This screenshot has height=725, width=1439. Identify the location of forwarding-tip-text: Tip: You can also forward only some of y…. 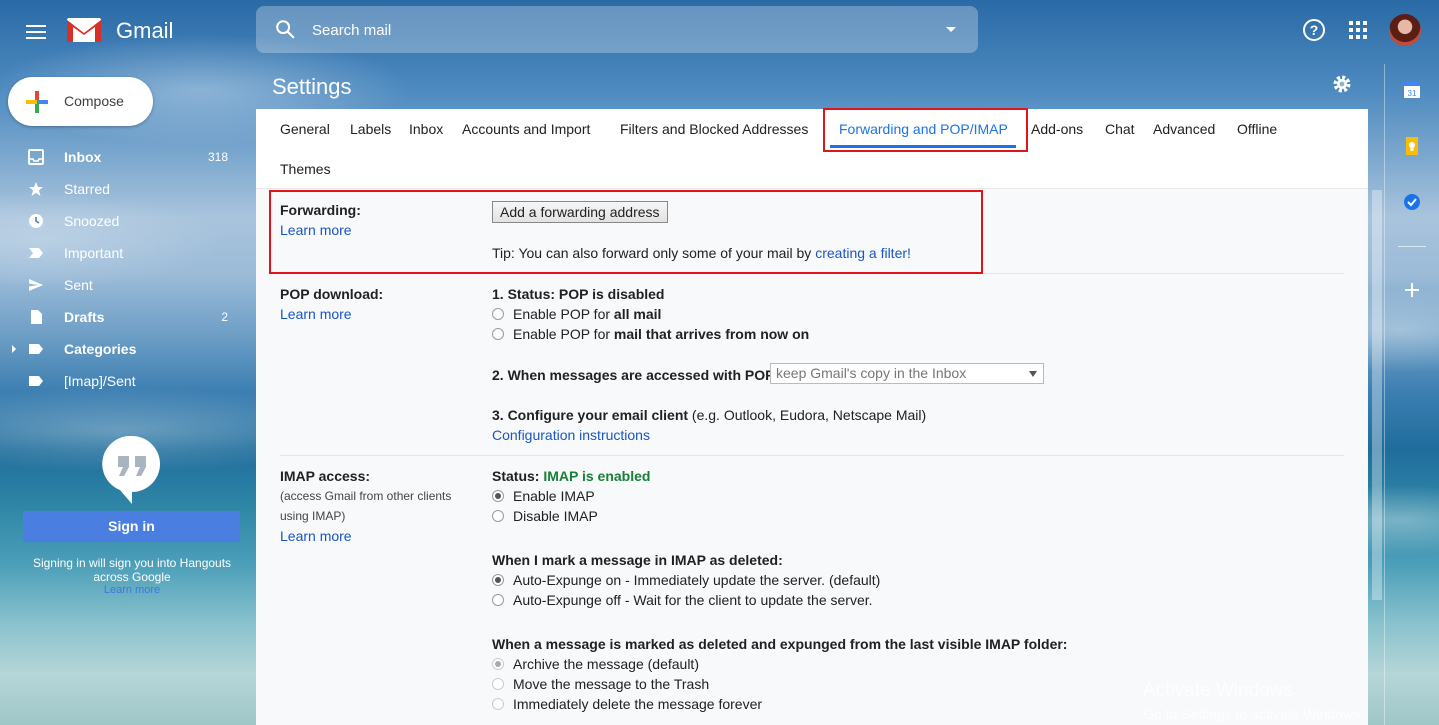
(654, 253).